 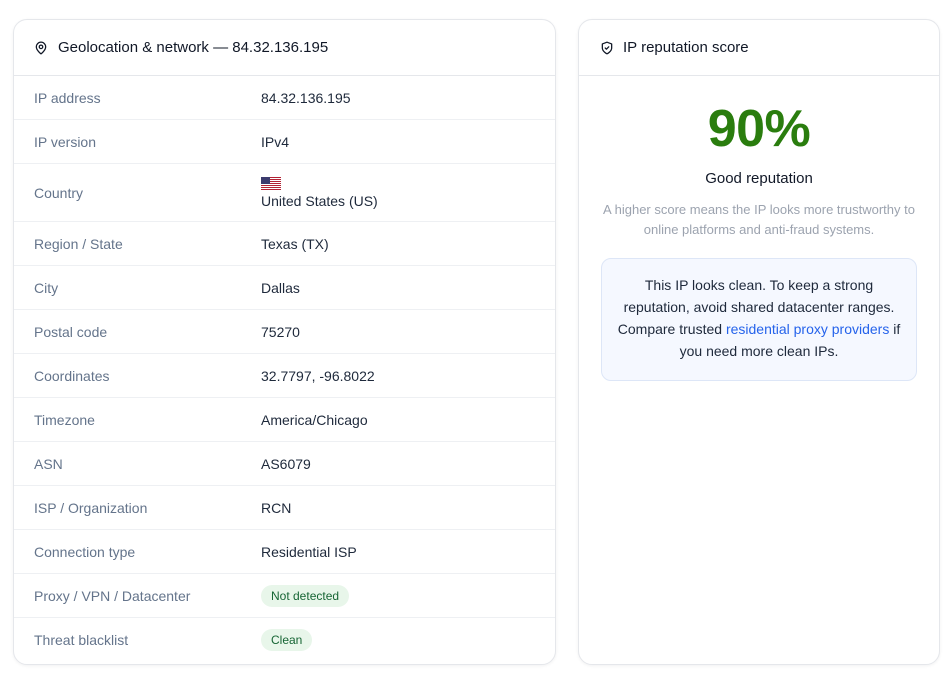 I want to click on reputation-title: IP reputation score, so click(x=686, y=47).